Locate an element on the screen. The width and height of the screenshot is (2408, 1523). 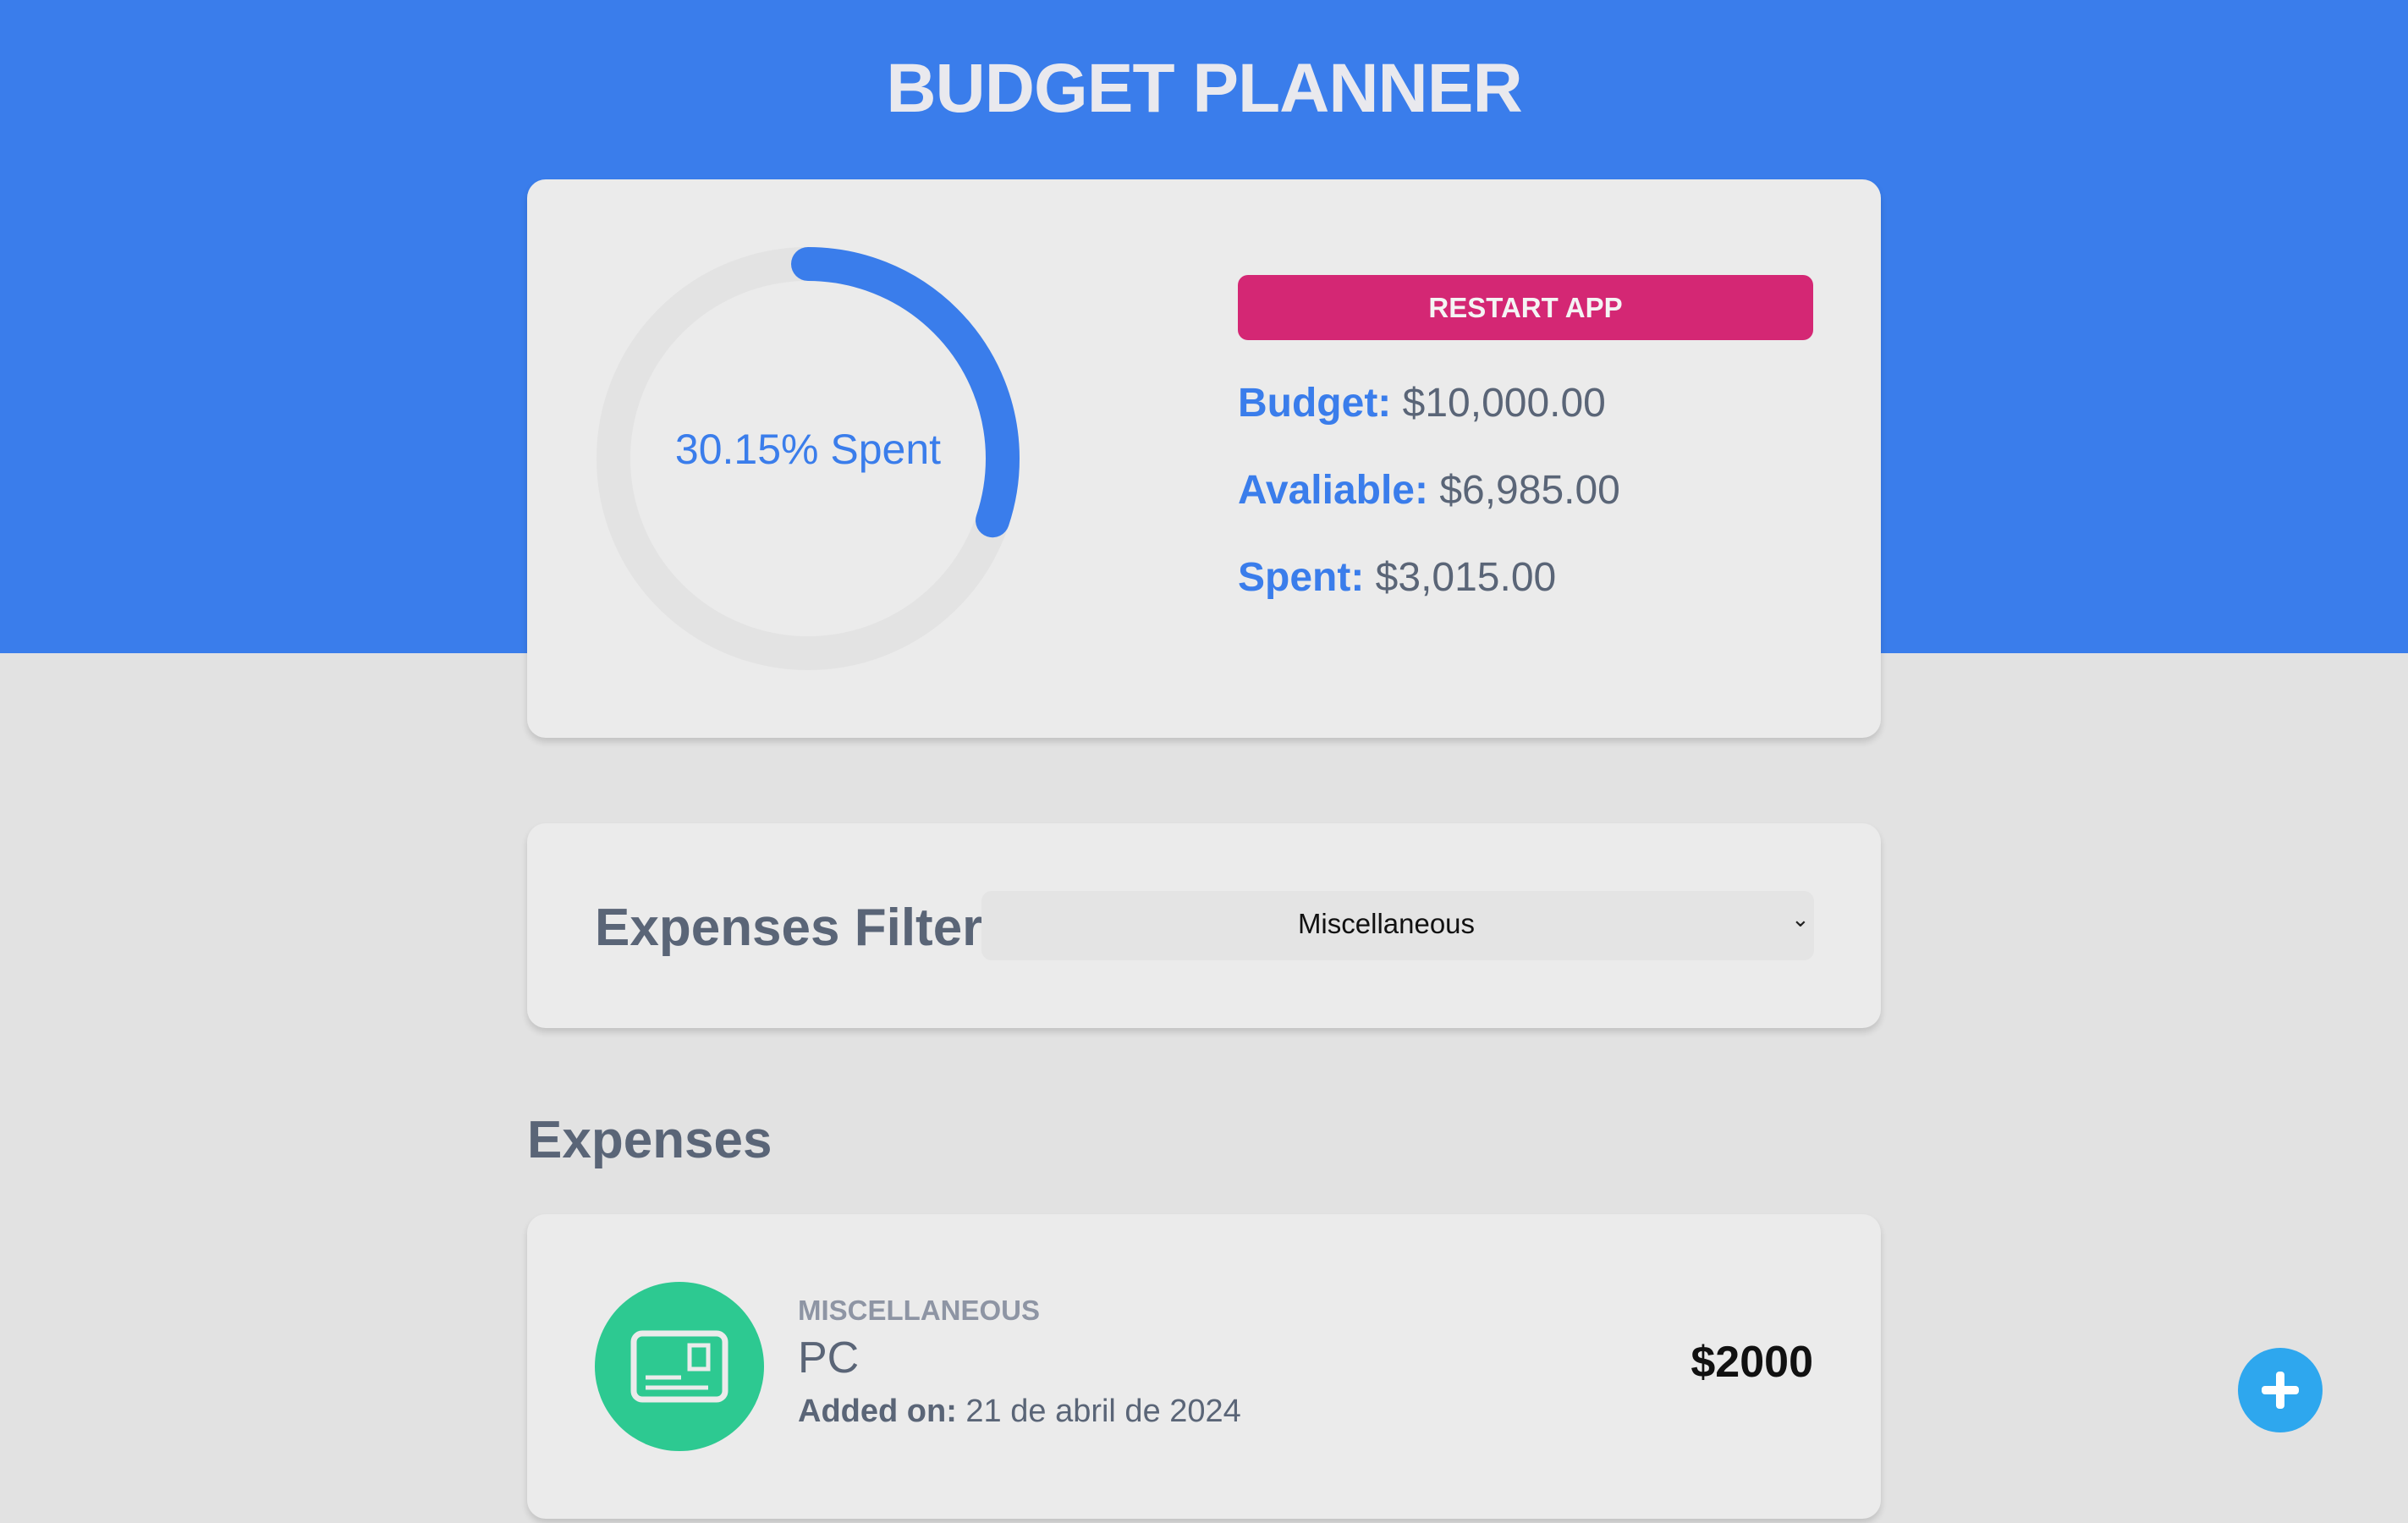
restart-app-button: RESTART APP is located at coordinates (1525, 308).